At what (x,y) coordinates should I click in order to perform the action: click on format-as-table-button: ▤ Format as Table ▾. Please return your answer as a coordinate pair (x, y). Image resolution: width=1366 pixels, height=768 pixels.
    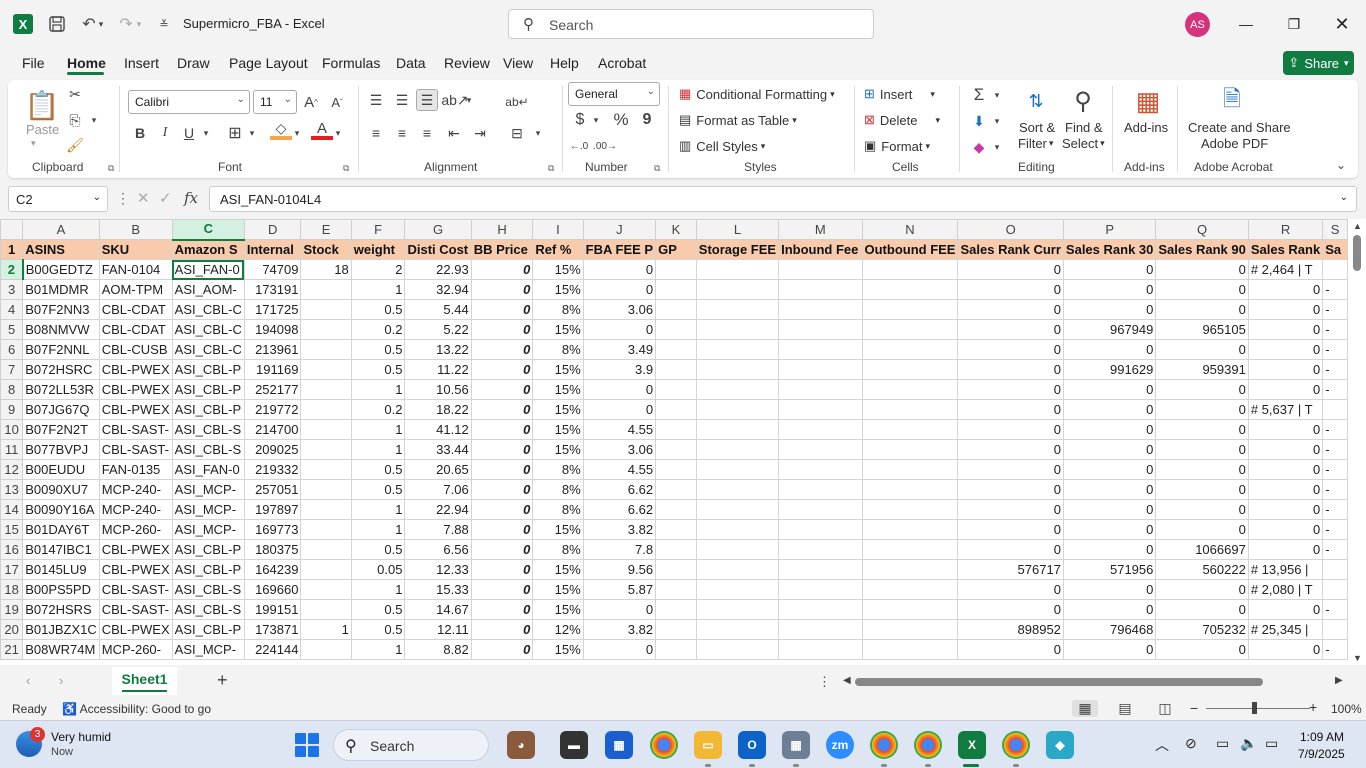
    Looking at the image, I should click on (738, 120).